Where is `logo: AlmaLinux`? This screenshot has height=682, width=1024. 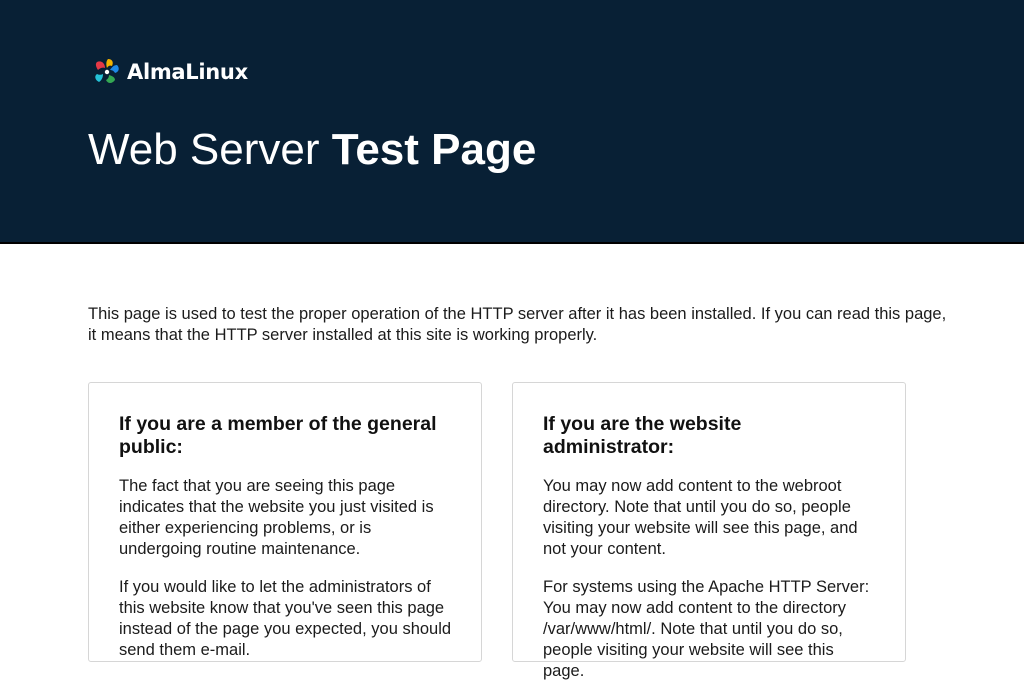 logo: AlmaLinux is located at coordinates (169, 72).